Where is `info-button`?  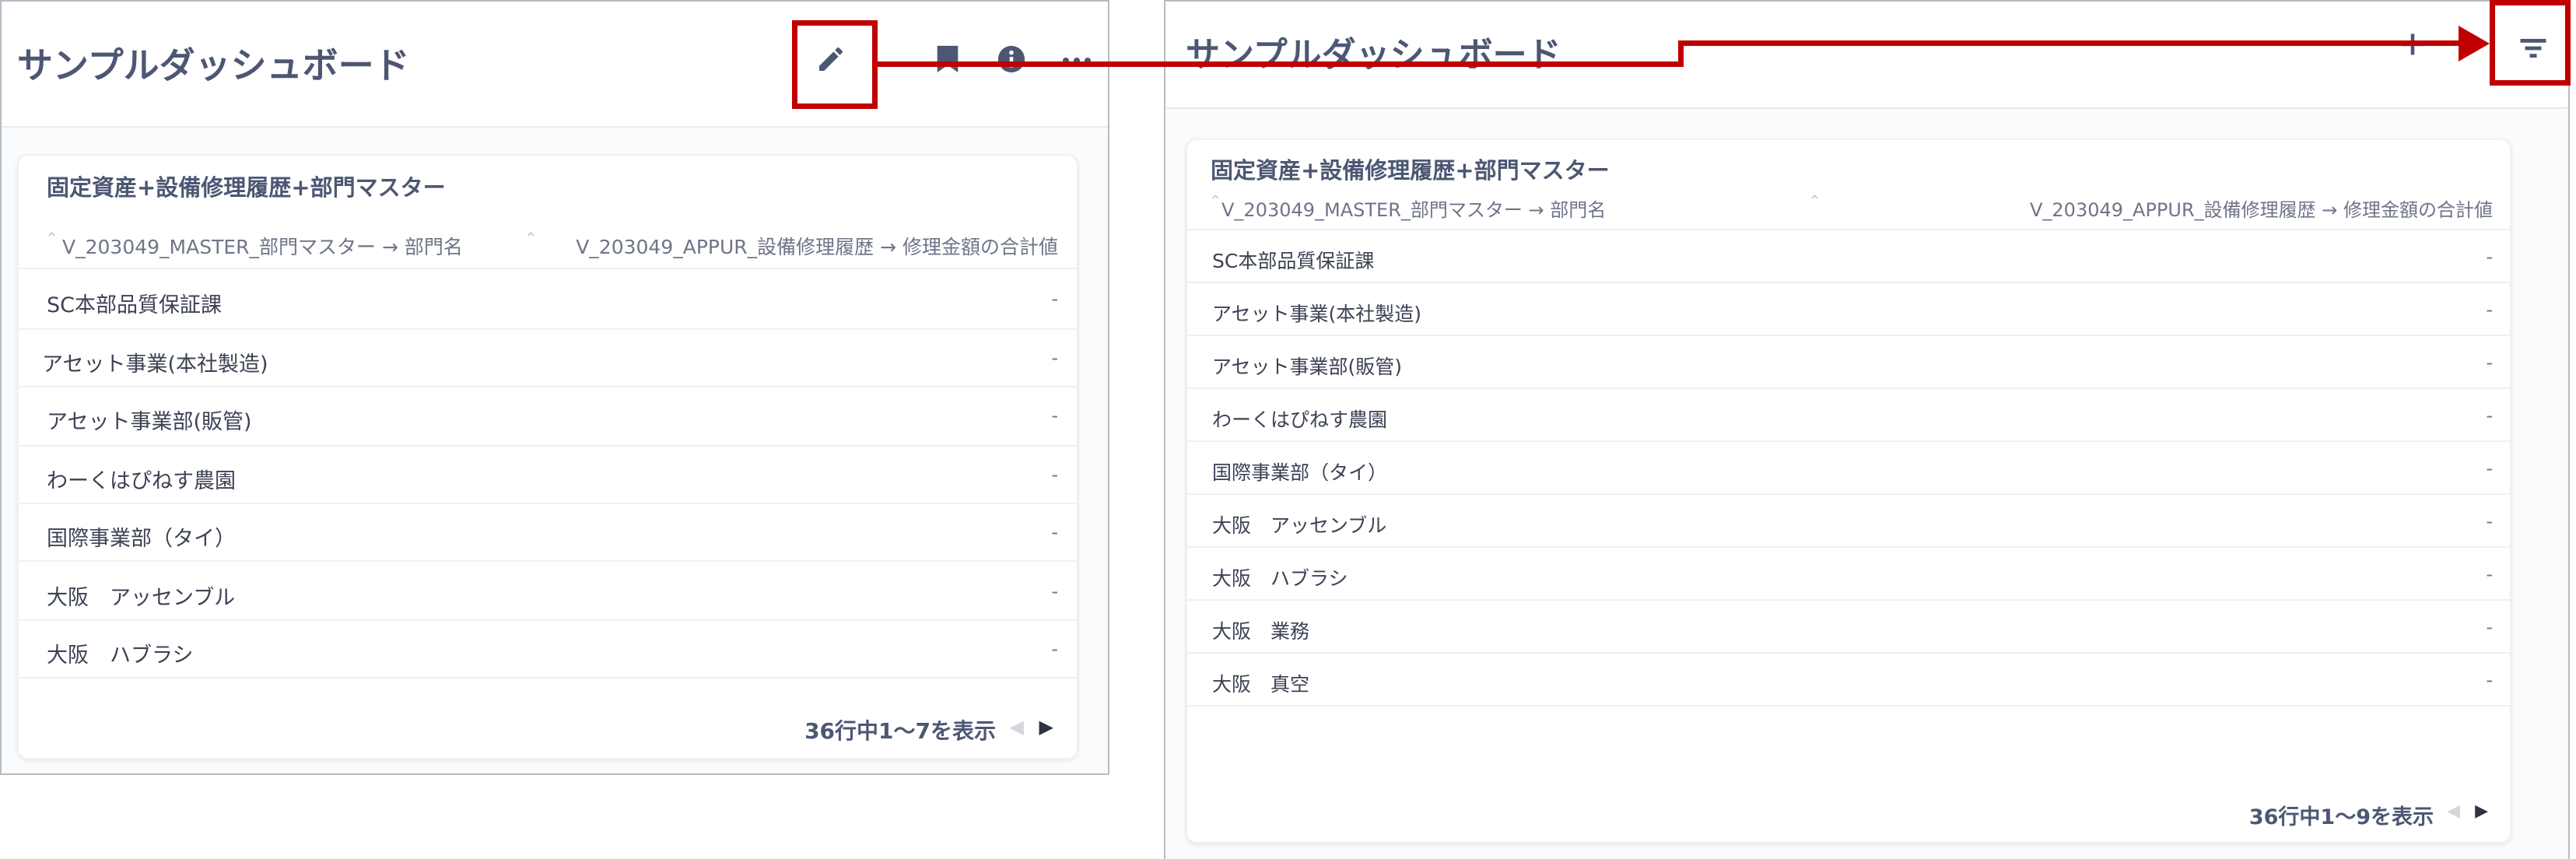 info-button is located at coordinates (1012, 59).